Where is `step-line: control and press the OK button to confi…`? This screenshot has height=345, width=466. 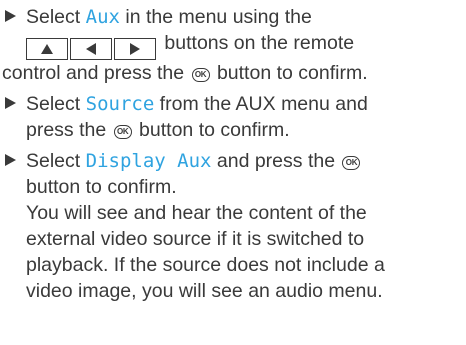
step-line: control and press the OK button to confi… is located at coordinates (185, 73).